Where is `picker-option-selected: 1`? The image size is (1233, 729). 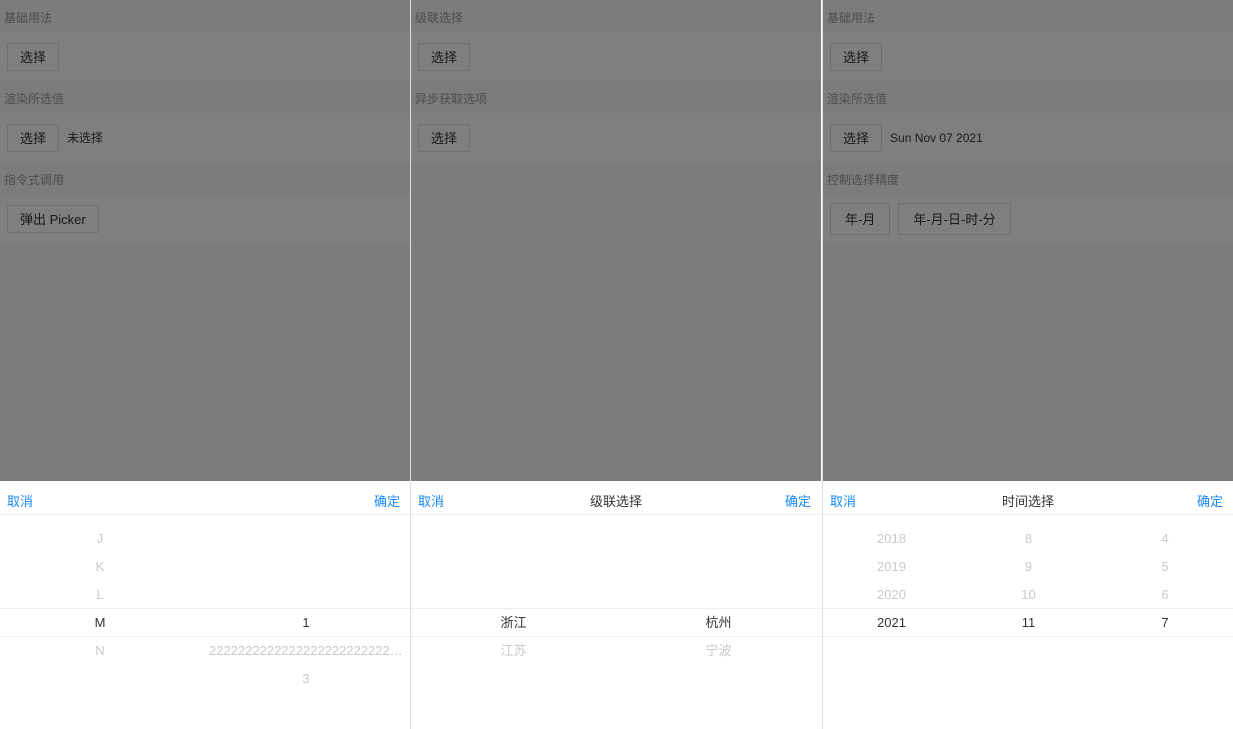 picker-option-selected: 1 is located at coordinates (306, 623).